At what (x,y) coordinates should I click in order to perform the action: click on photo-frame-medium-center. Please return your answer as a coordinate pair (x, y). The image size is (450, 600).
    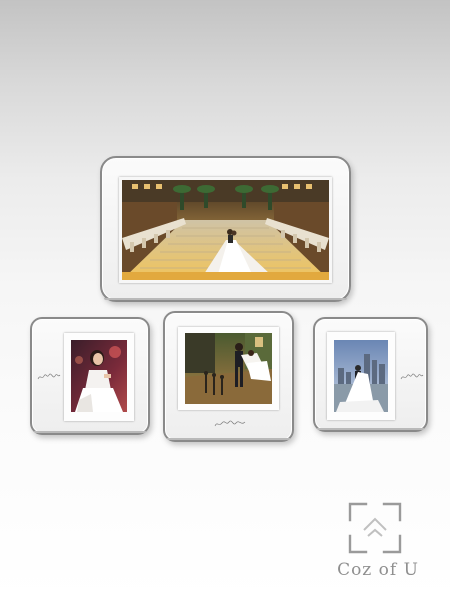
    Looking at the image, I should click on (228, 376).